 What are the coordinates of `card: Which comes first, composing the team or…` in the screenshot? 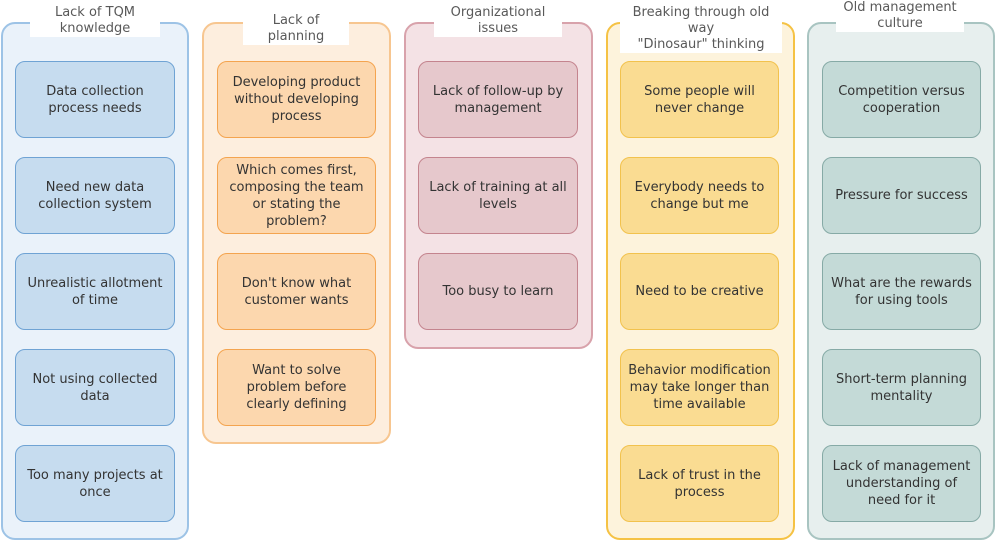 It's located at (296, 195).